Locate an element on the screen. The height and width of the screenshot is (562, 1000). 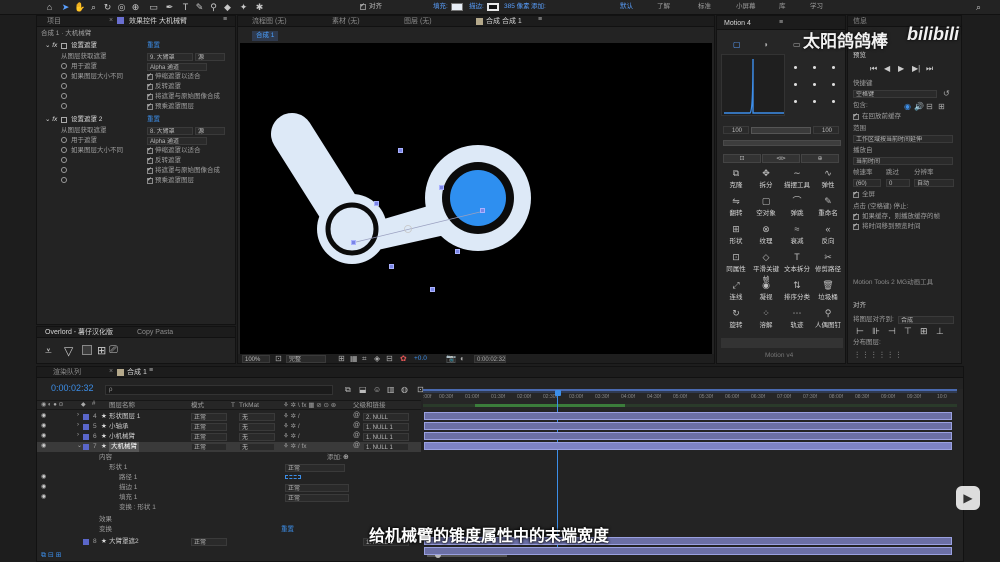
layer-name: 大机械臂 is located at coordinates (124, 447).